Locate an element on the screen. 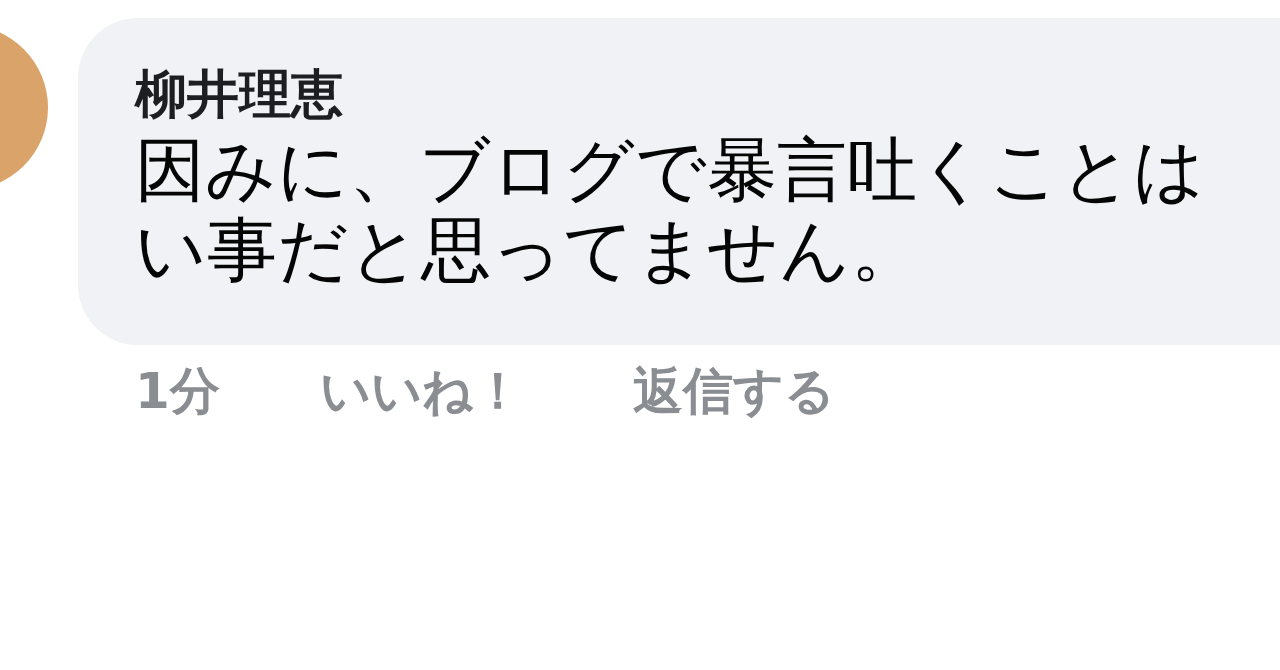  action-link: いいね！ is located at coordinates (421, 391).